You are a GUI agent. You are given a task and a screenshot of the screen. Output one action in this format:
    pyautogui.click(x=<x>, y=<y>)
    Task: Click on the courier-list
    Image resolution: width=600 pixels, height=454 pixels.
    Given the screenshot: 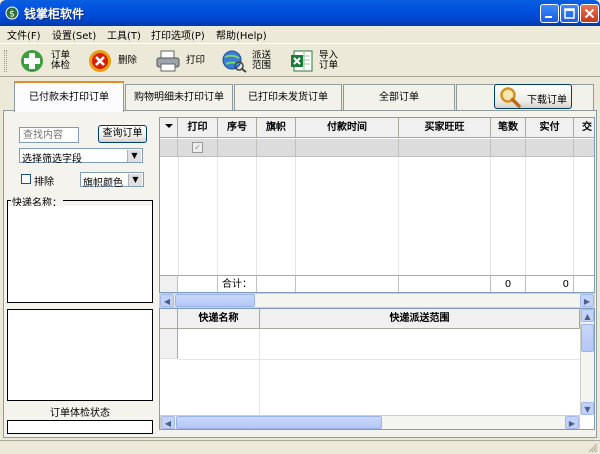 What is the action you would take?
    pyautogui.click(x=80, y=254)
    